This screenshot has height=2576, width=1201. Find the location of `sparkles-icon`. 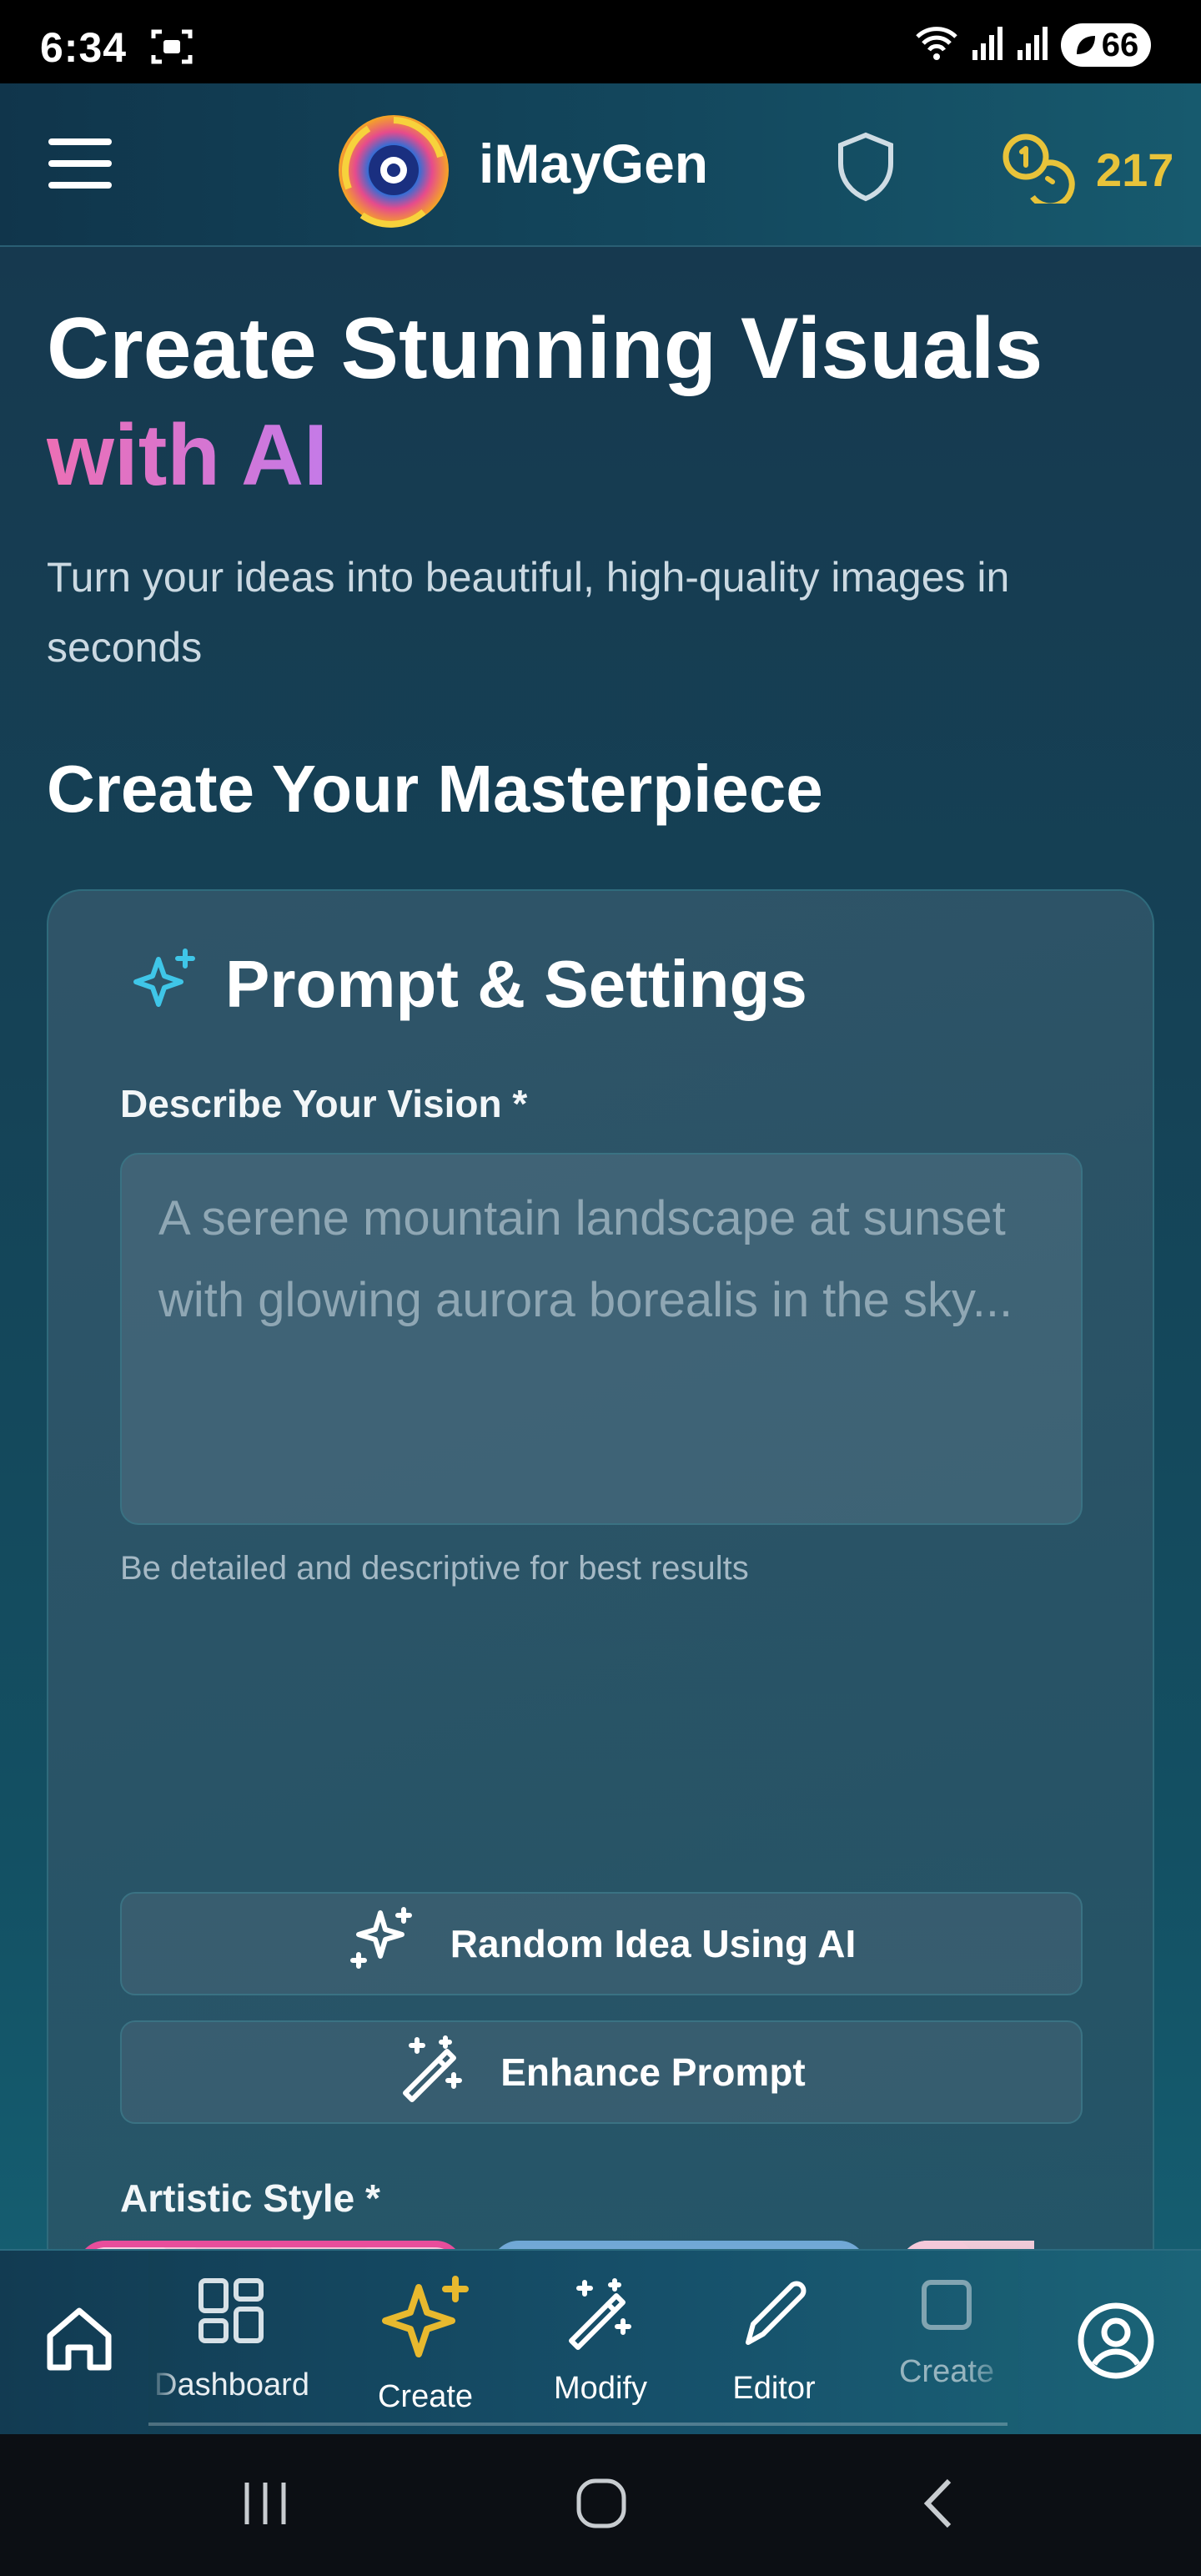

sparkles-icon is located at coordinates (382, 1944).